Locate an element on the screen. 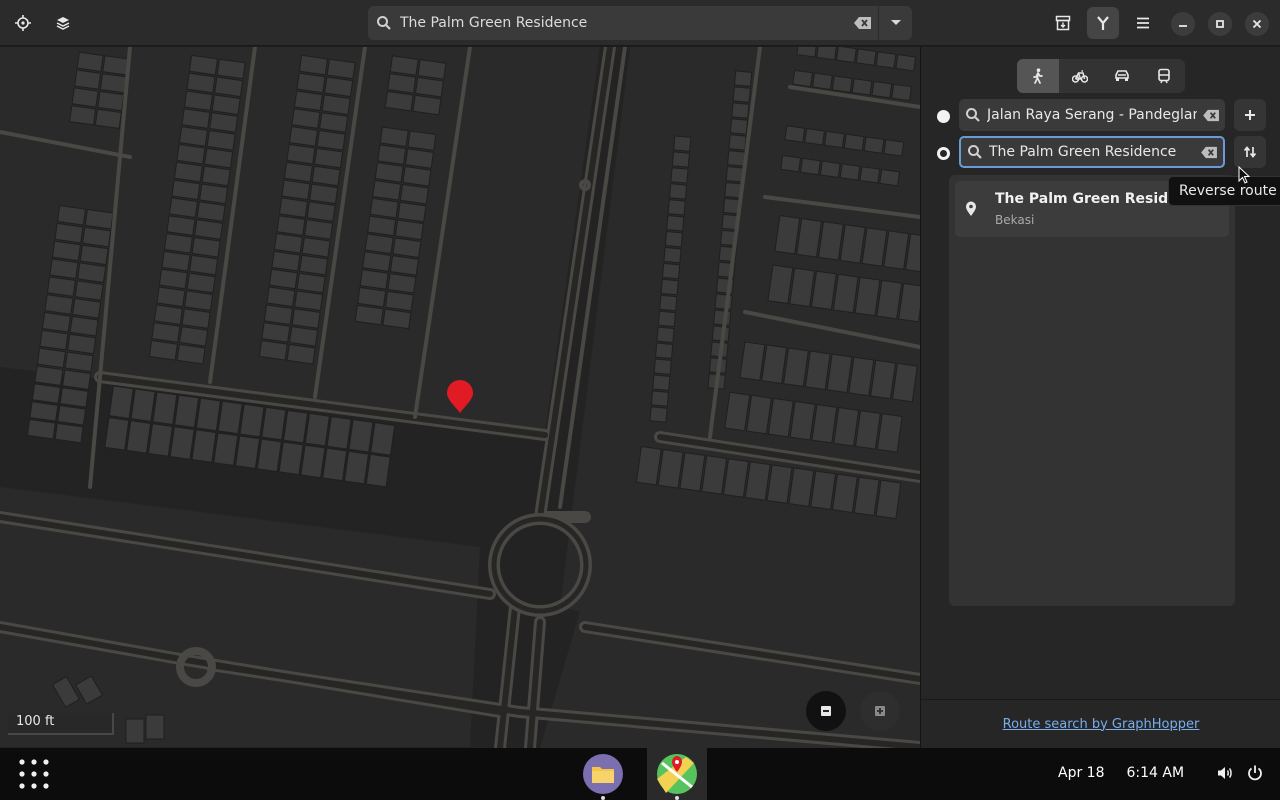 This screenshot has width=1280, height=800. walk-mode-button is located at coordinates (1038, 76).